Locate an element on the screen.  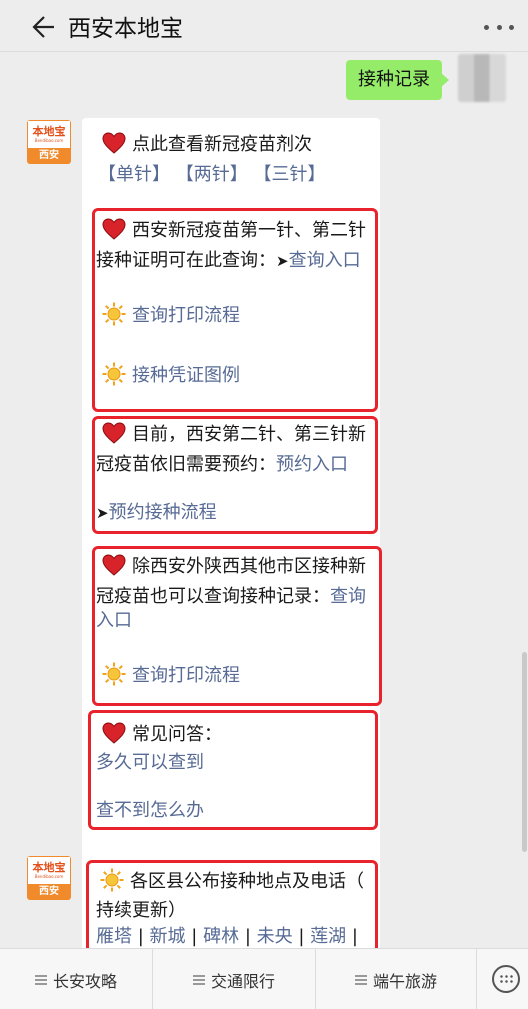
query-entry-link: 查询入口 is located at coordinates (325, 260).